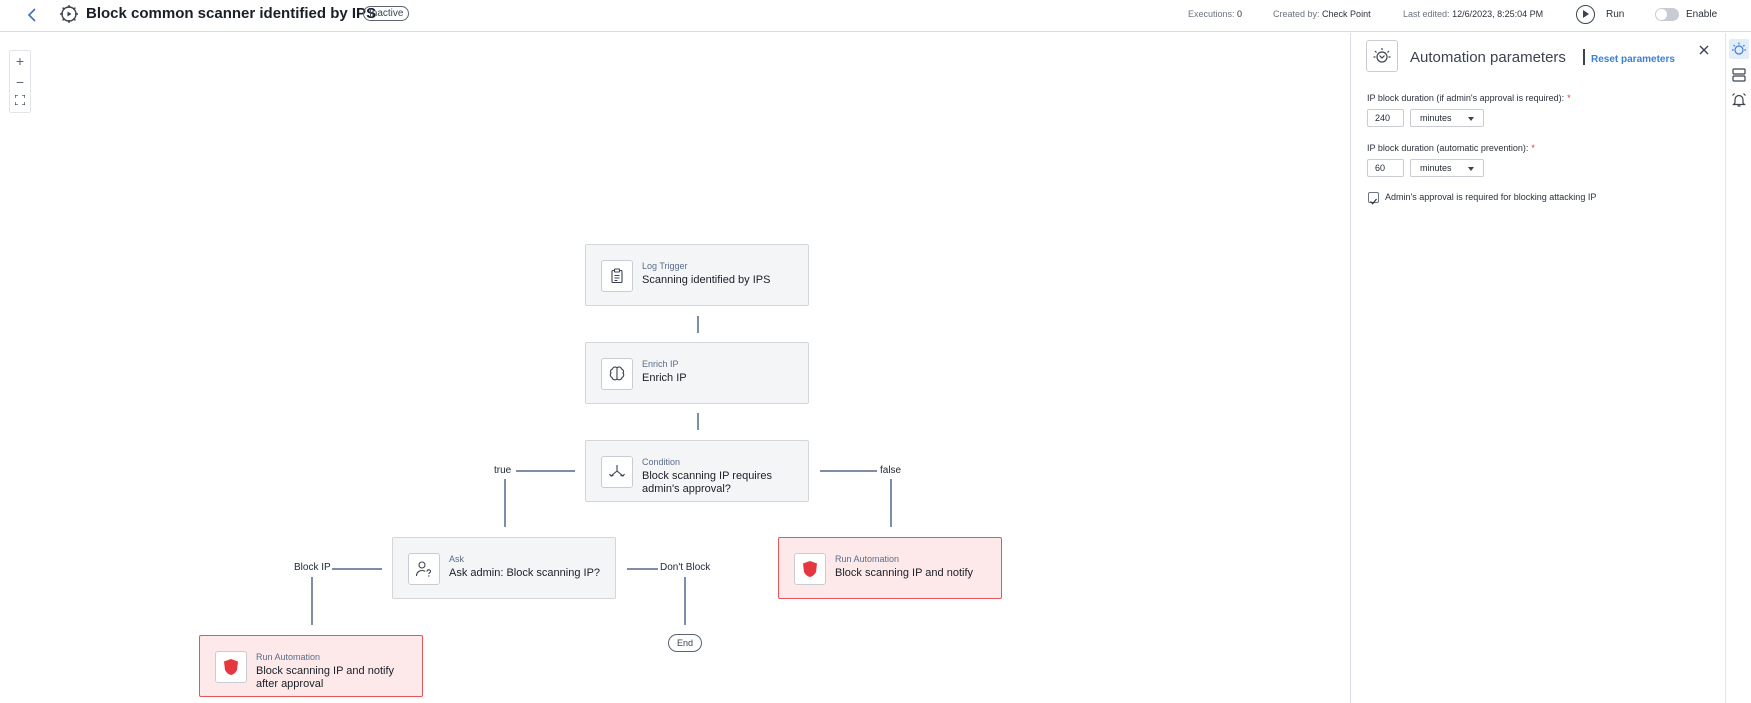 The image size is (1751, 703). What do you see at coordinates (697, 373) in the screenshot?
I see `flow-node-enrich-ip: Enrich IP Enrich IP` at bounding box center [697, 373].